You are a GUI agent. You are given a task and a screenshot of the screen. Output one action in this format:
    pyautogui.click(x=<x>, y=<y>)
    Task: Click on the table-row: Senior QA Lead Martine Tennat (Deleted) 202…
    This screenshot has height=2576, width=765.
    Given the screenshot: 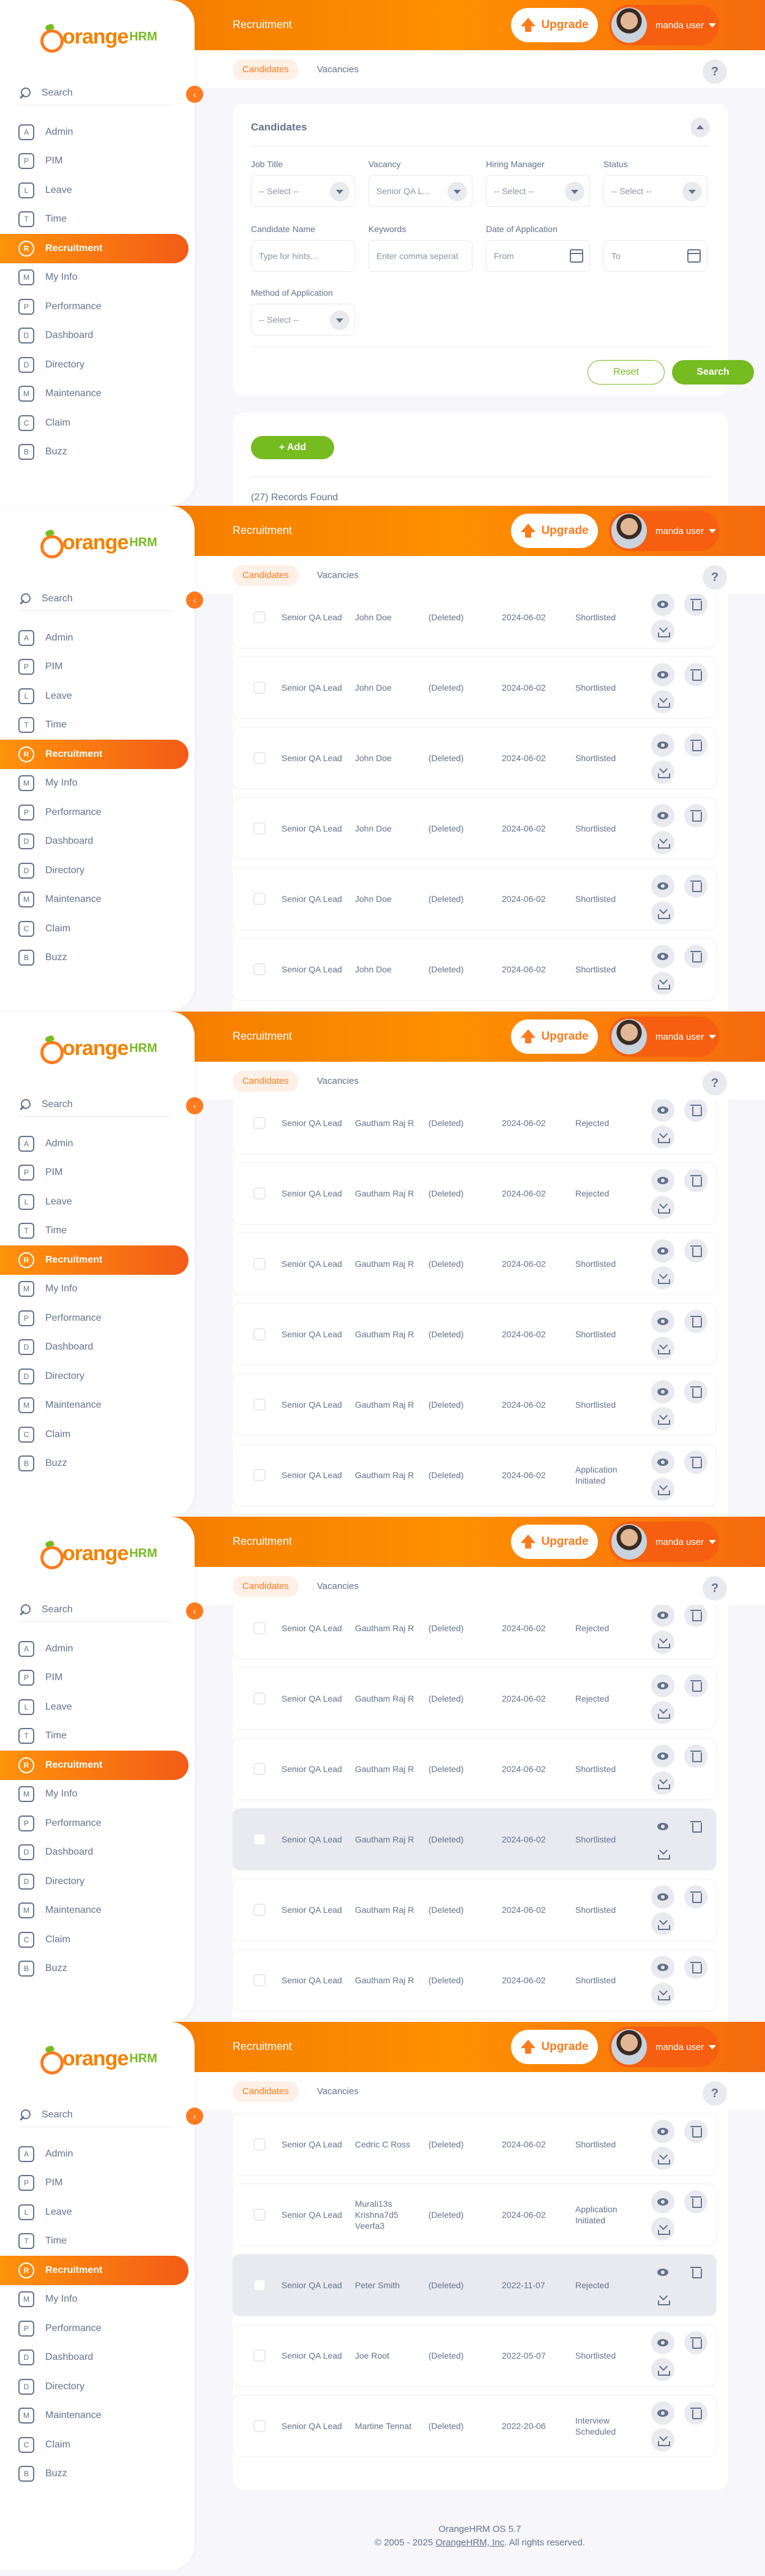 What is the action you would take?
    pyautogui.click(x=474, y=2426)
    